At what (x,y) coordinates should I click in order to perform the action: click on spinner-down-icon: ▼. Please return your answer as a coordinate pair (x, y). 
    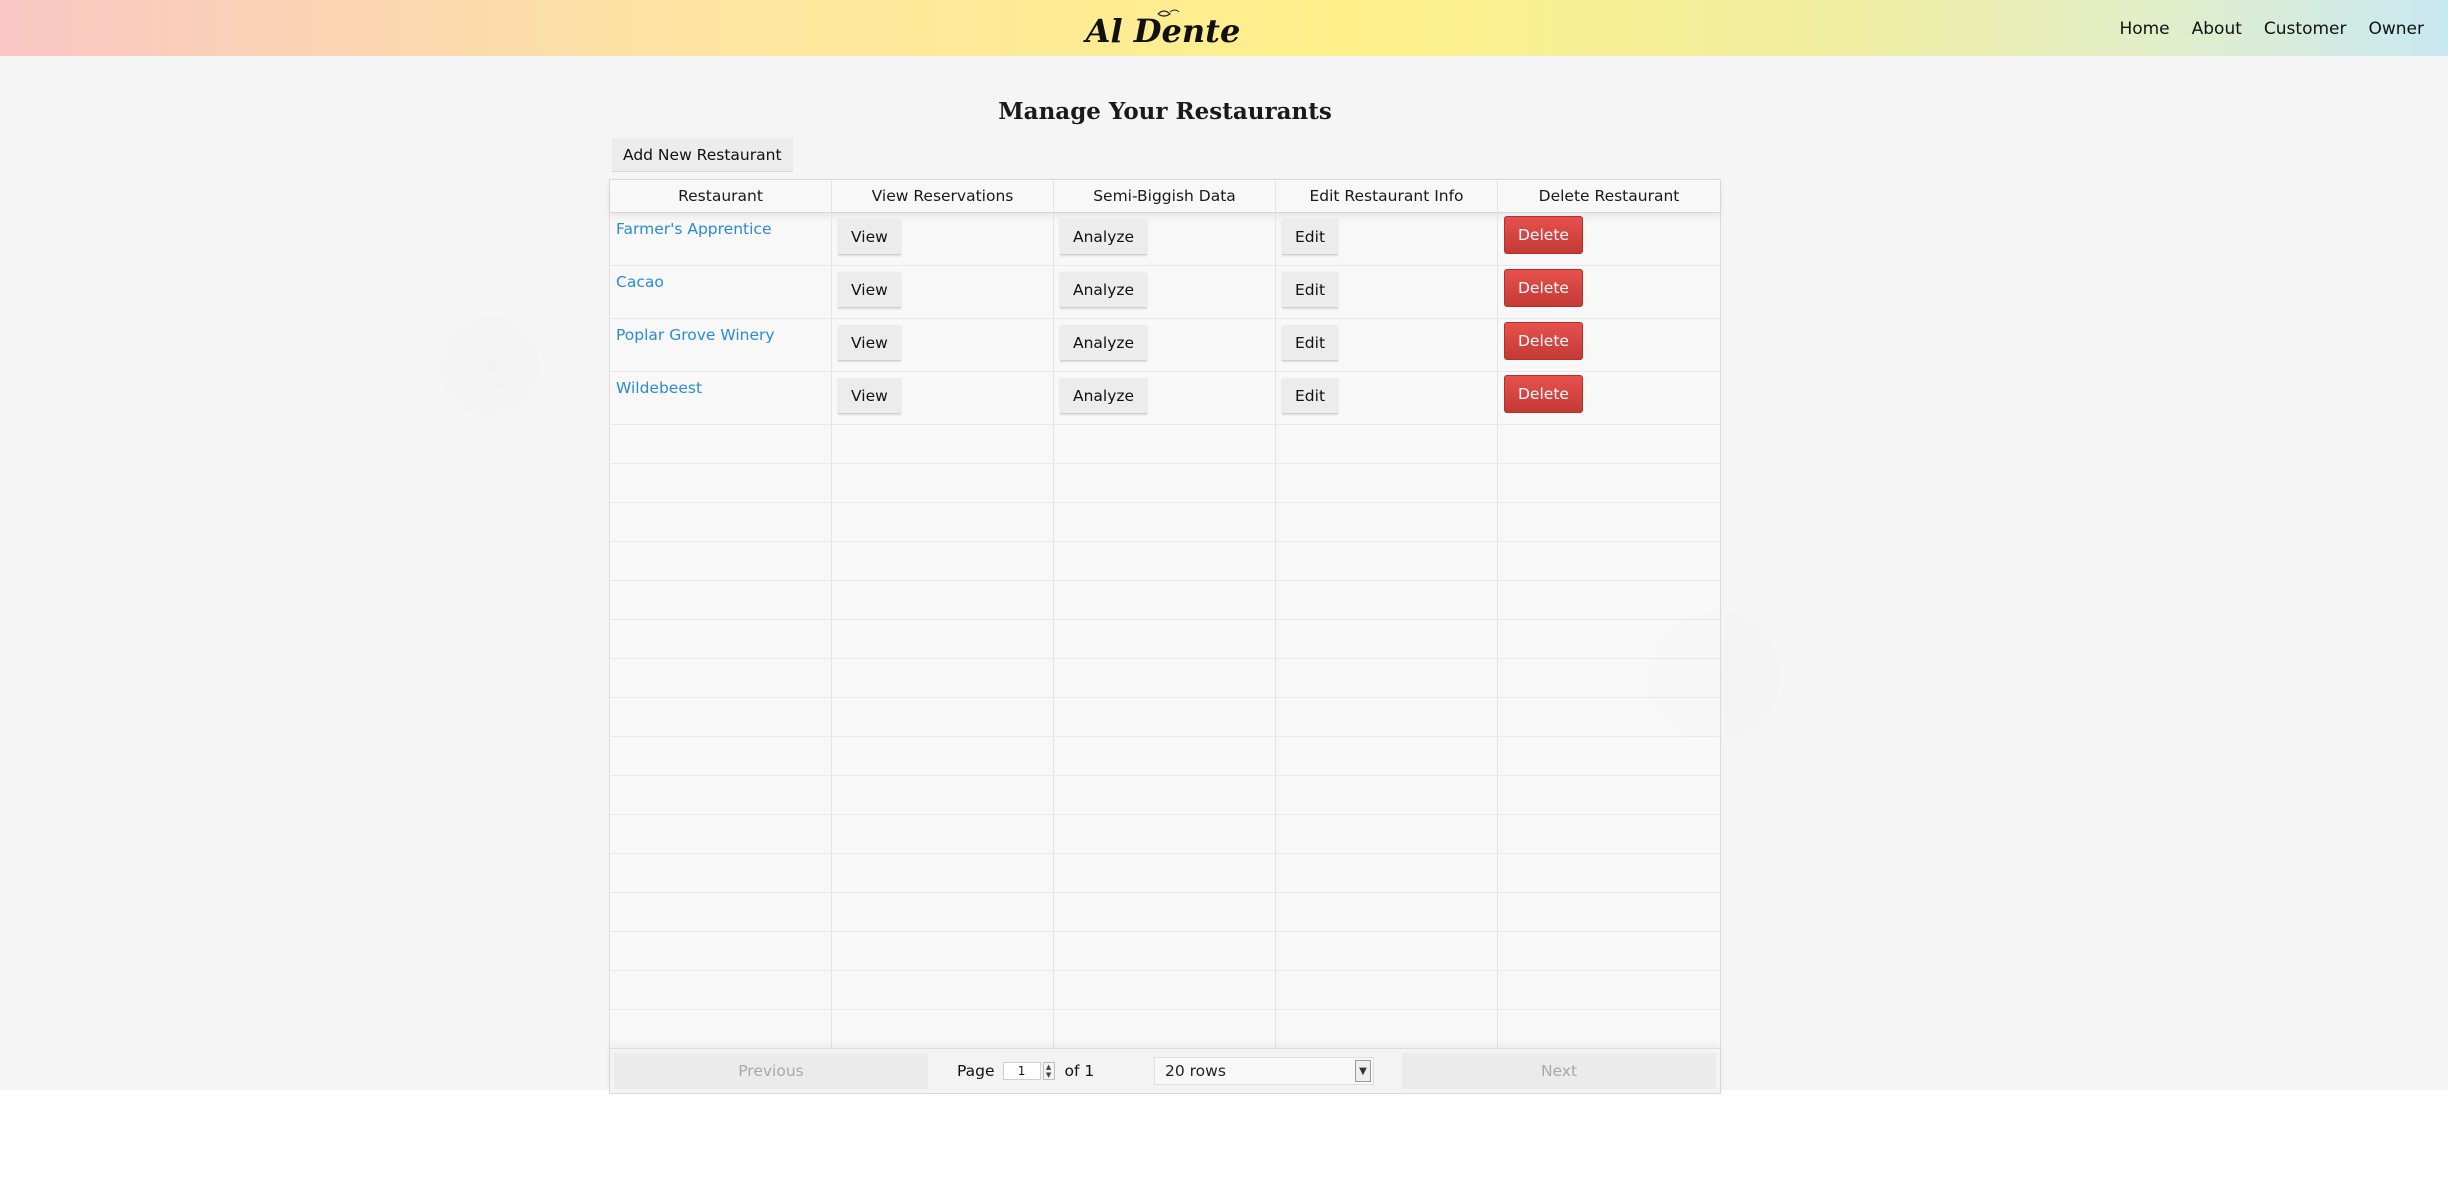
    Looking at the image, I should click on (1049, 1075).